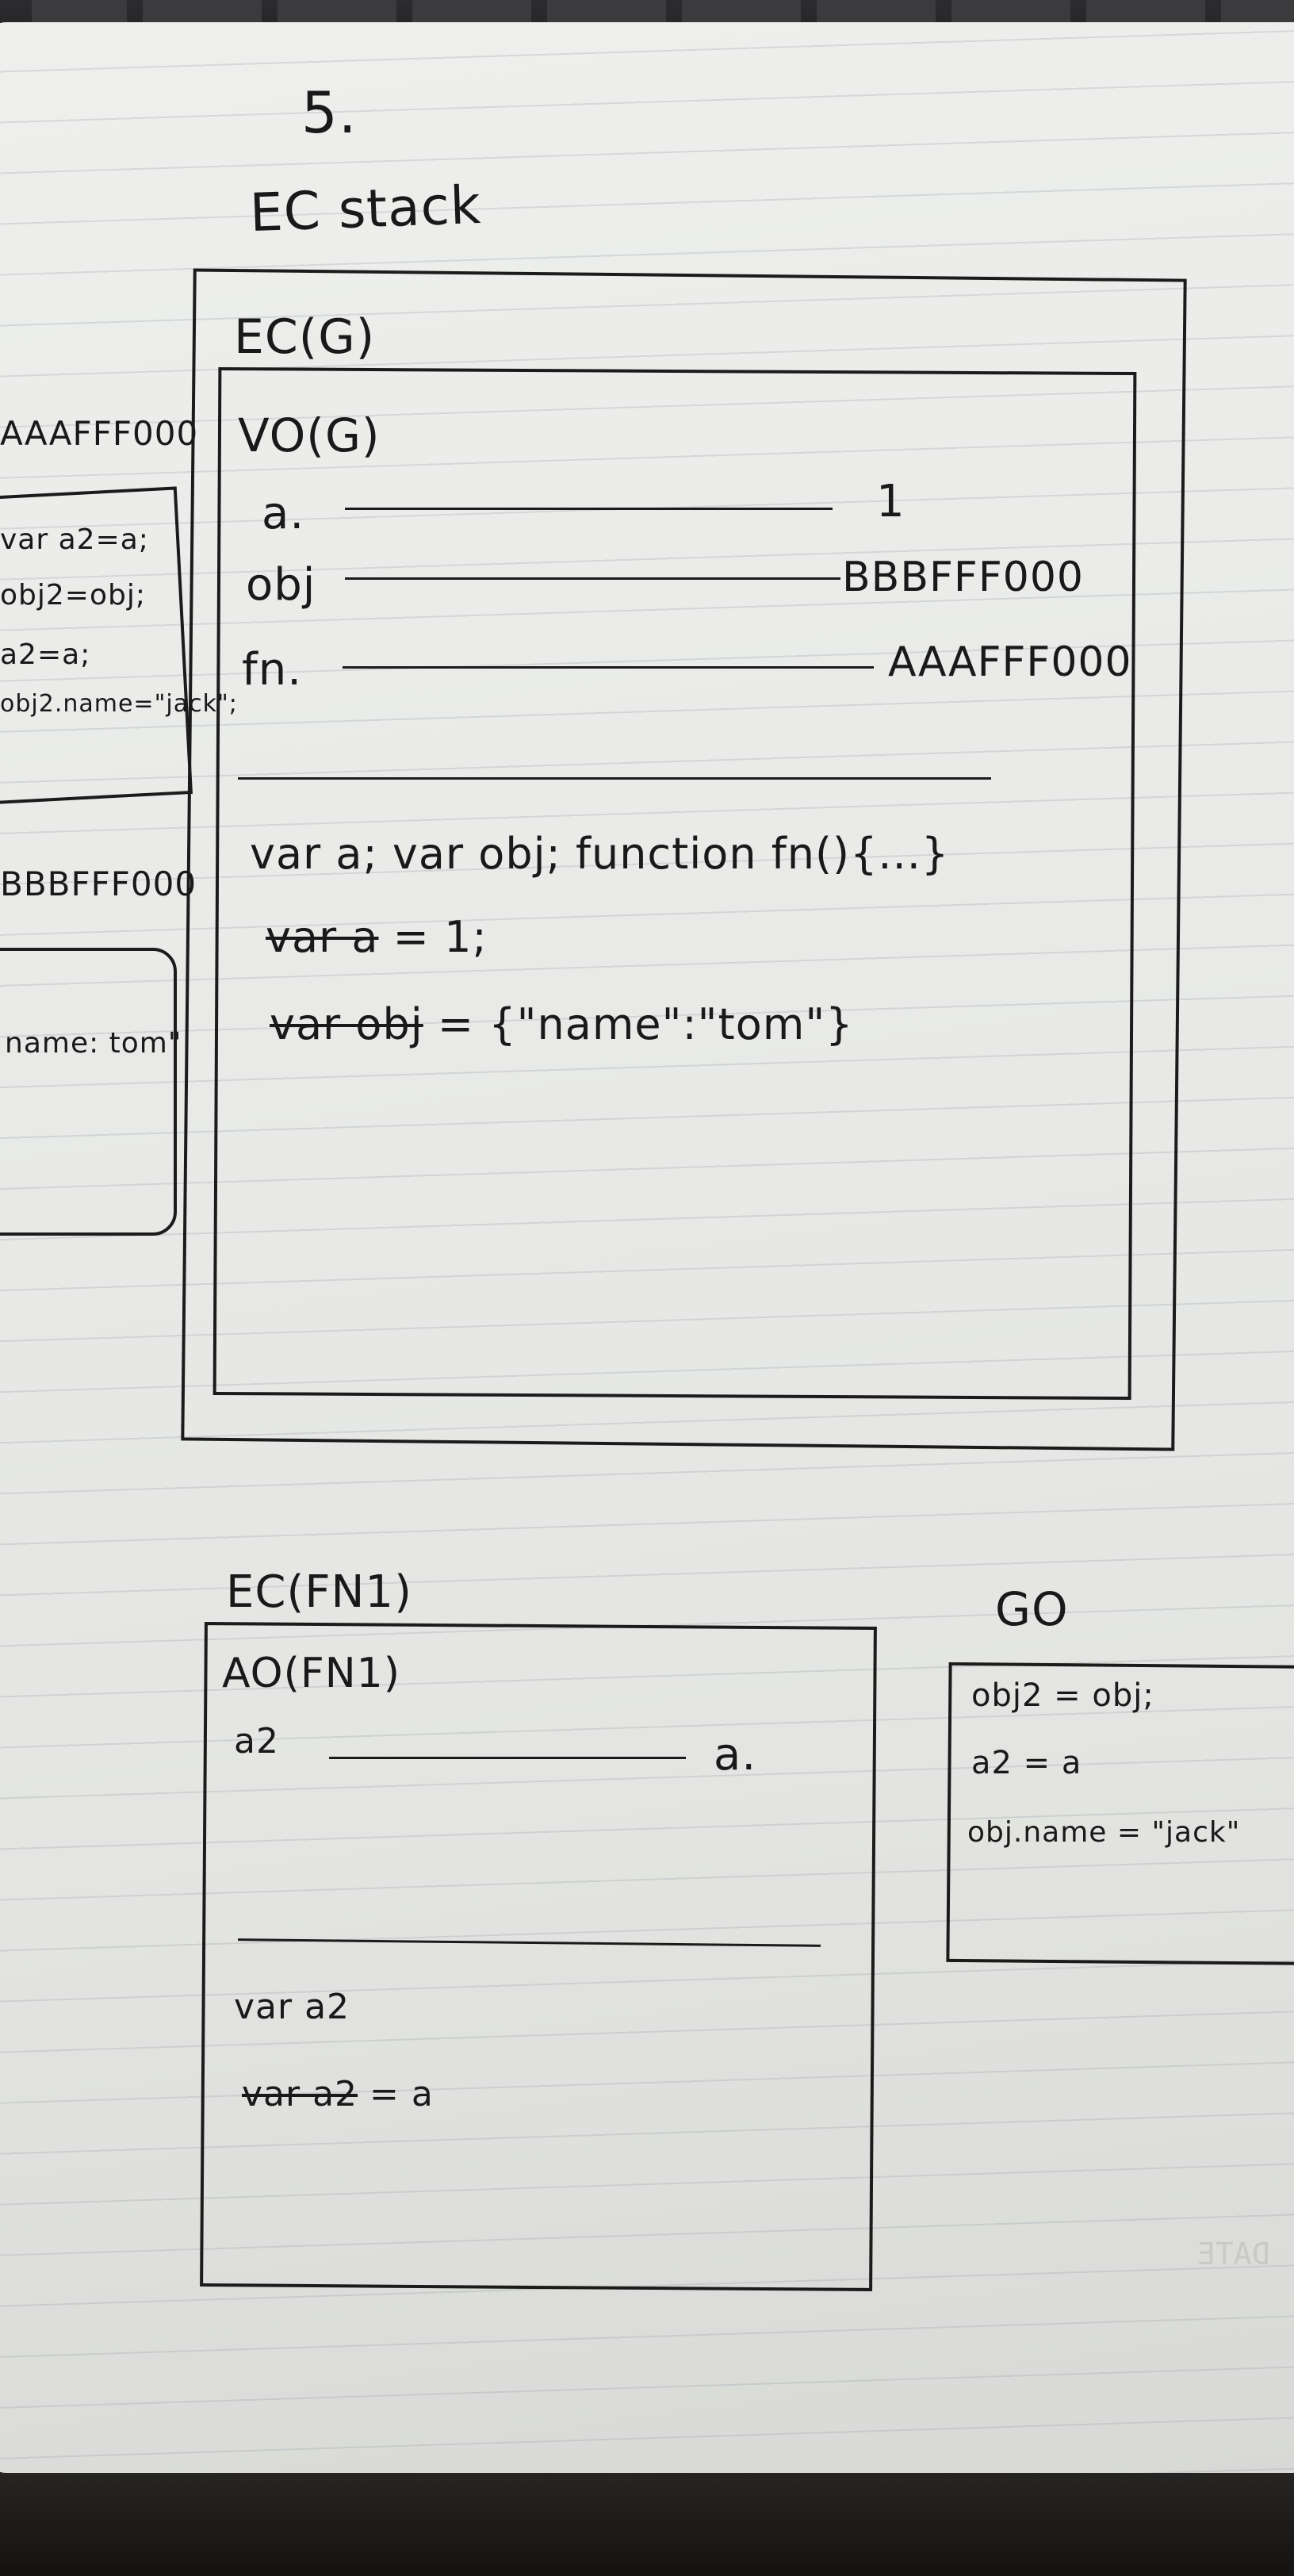 This screenshot has height=2576, width=1294. I want to click on vo-var-name: fn., so click(272, 670).